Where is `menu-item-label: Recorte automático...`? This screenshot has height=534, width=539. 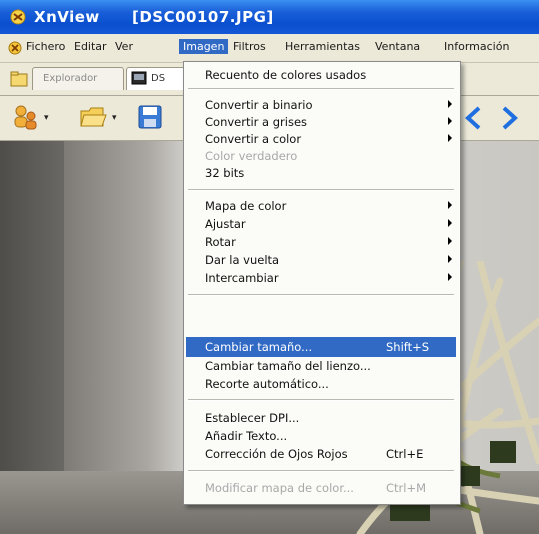 menu-item-label: Recorte automático... is located at coordinates (267, 384).